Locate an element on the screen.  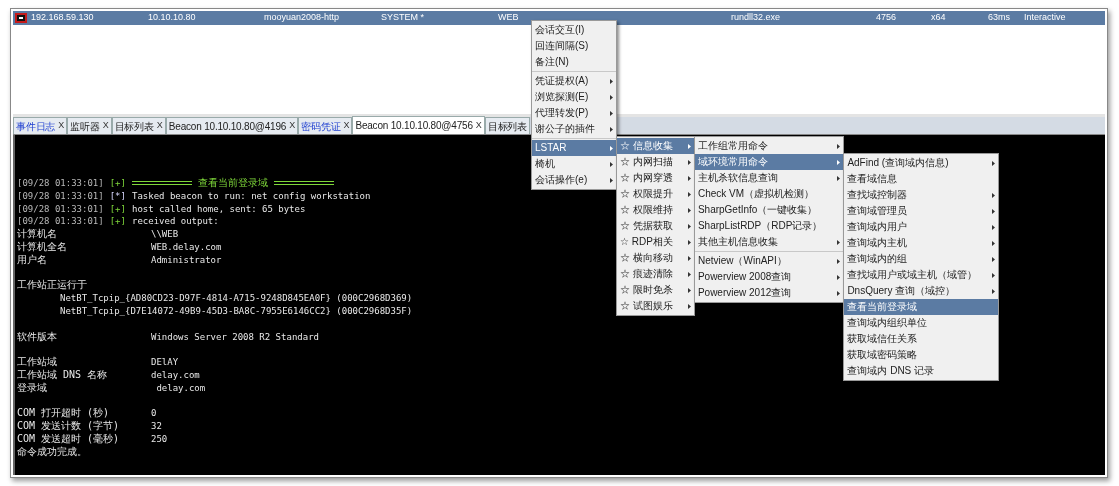
output-text: NetBT_Tcpip_{AD80CD23-D97F-4814-A715-9248D845EA0F} (000C2968D369) is located at coordinates (236, 298).